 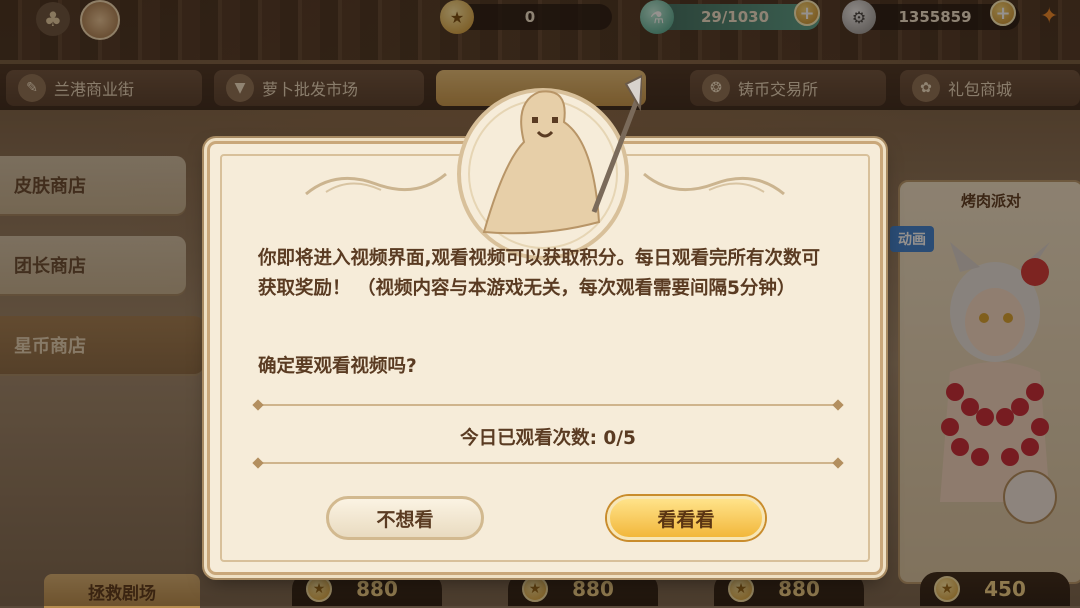 I want to click on watch-count-text: 今日已观看次数: 0/5, so click(x=548, y=438).